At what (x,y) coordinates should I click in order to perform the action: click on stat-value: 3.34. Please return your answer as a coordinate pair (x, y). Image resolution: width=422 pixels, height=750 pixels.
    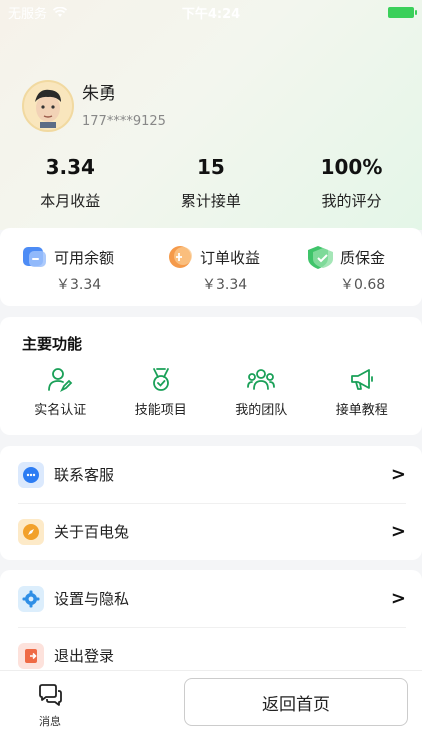
    Looking at the image, I should click on (70, 167).